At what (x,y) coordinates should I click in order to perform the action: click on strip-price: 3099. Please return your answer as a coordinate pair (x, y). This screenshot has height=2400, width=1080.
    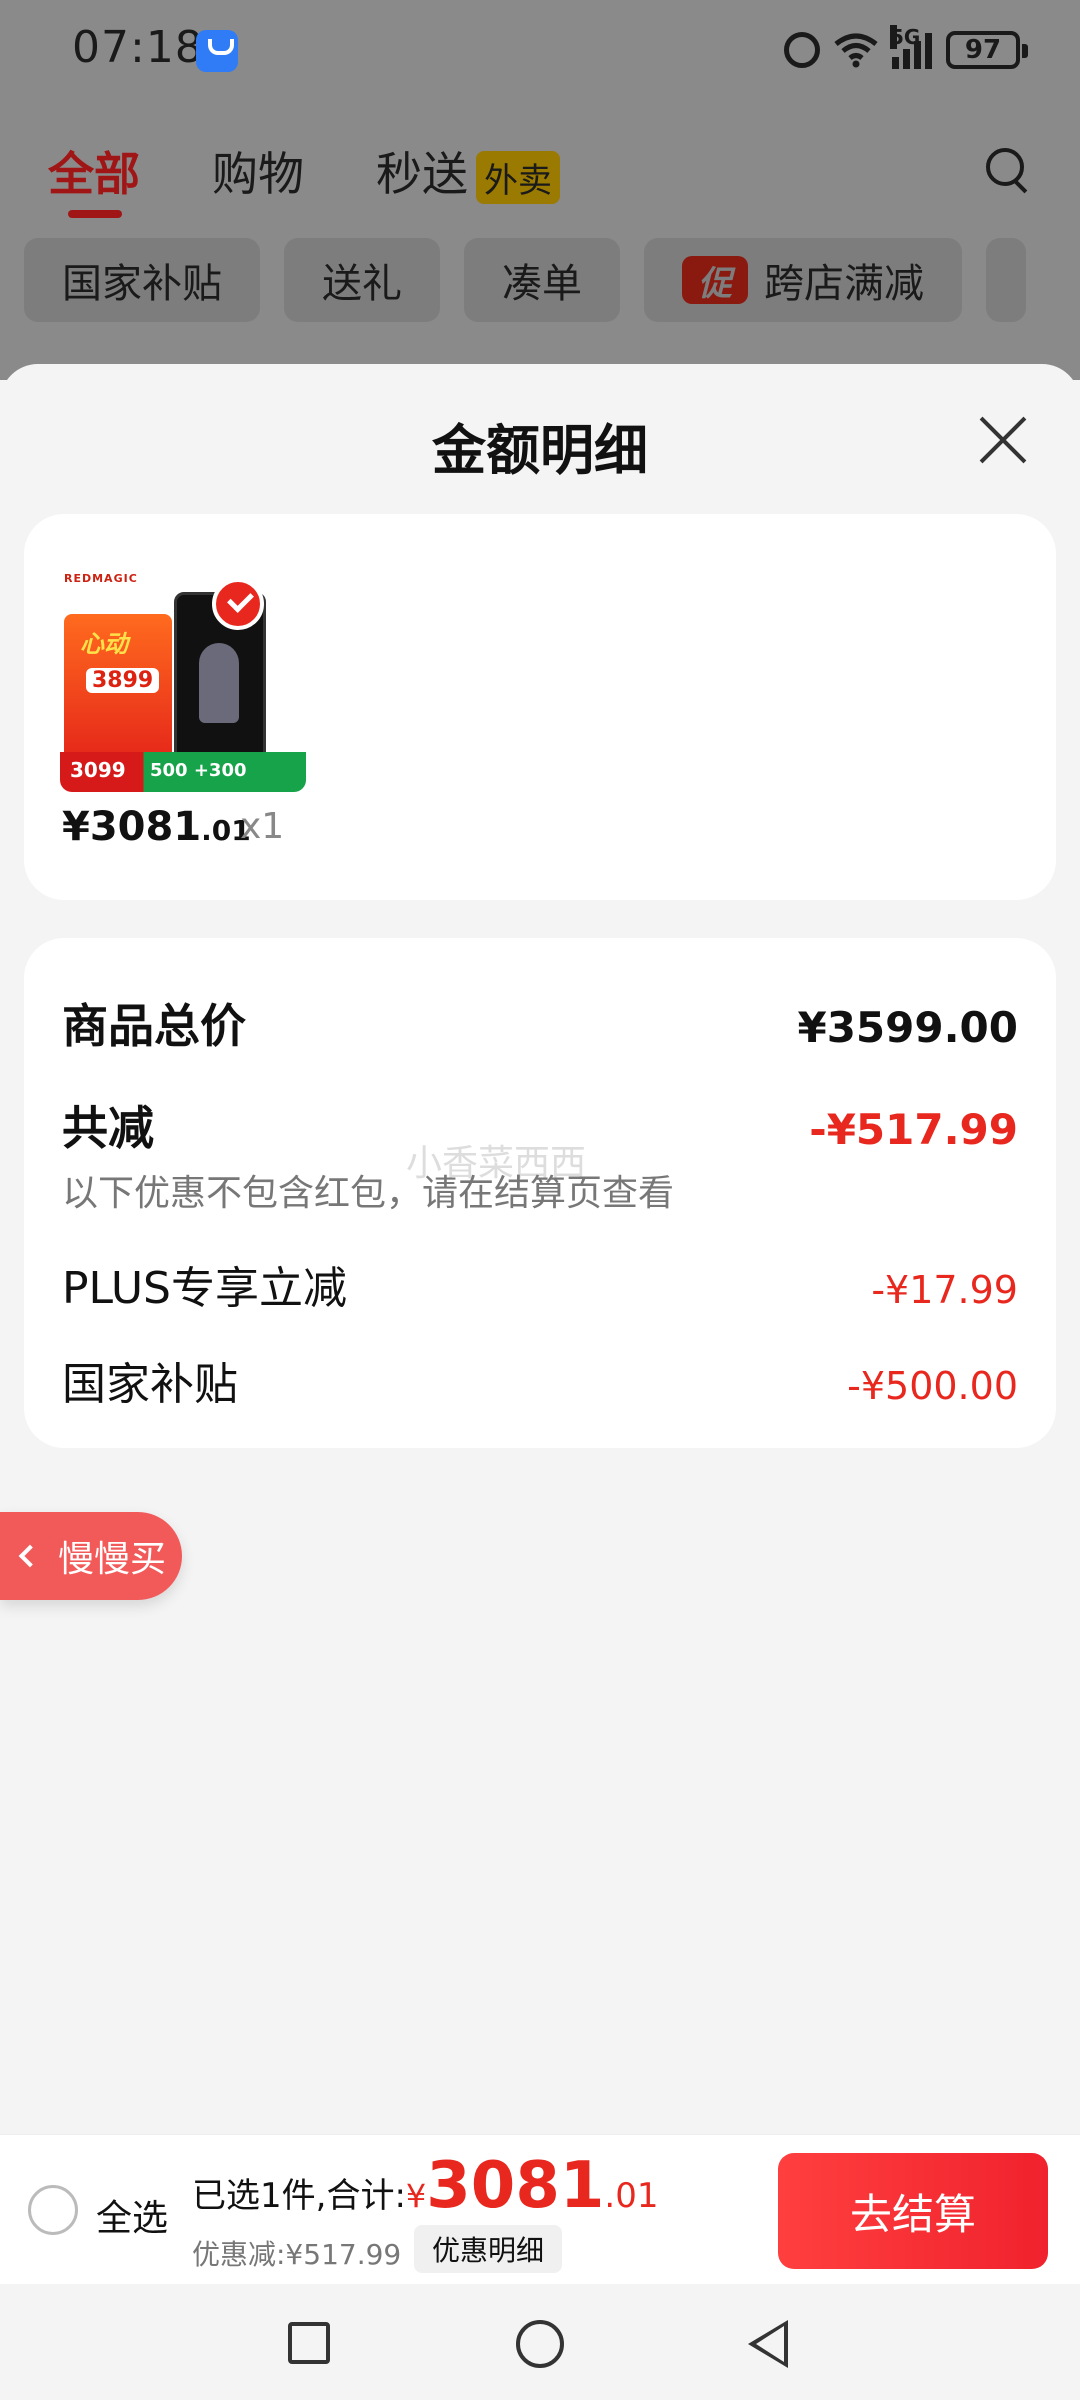
    Looking at the image, I should click on (98, 770).